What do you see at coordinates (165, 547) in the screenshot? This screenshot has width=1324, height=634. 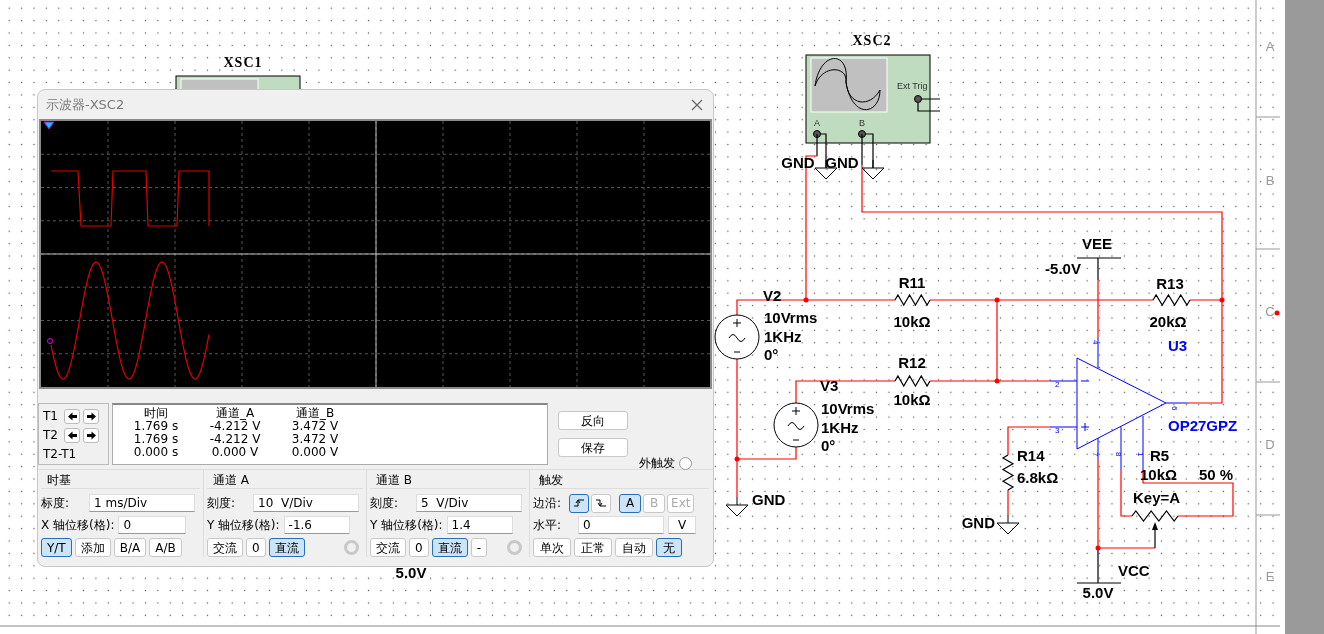 I see `mode-button: A/B` at bounding box center [165, 547].